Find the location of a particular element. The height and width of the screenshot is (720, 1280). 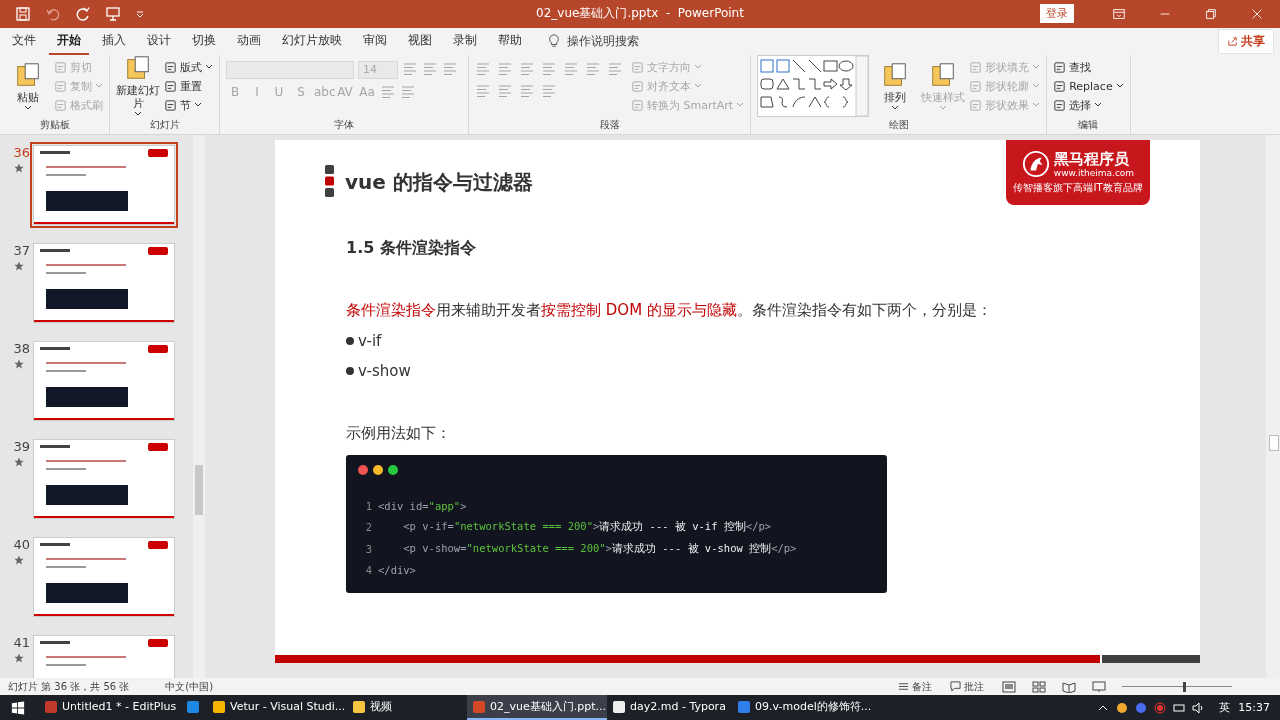

group-label: 编辑 is located at coordinates (1088, 125).